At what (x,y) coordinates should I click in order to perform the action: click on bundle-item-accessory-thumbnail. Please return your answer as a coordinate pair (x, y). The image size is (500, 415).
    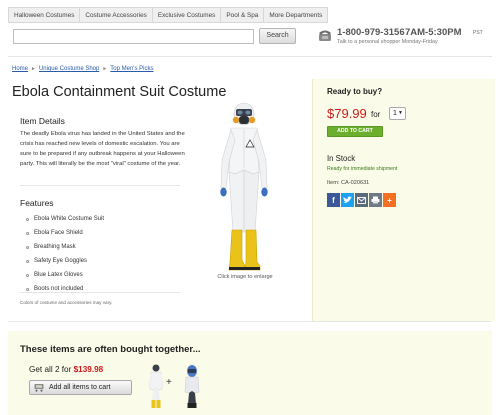
    Looking at the image, I should click on (192, 386).